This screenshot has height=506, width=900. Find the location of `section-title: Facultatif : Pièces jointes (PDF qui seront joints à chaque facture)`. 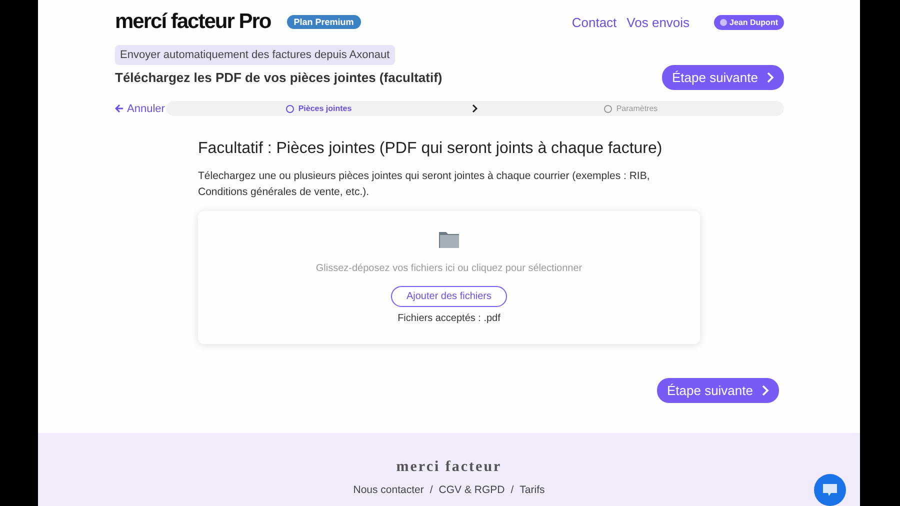

section-title: Facultatif : Pièces jointes (PDF qui seront joints à chaque facture) is located at coordinates (431, 149).